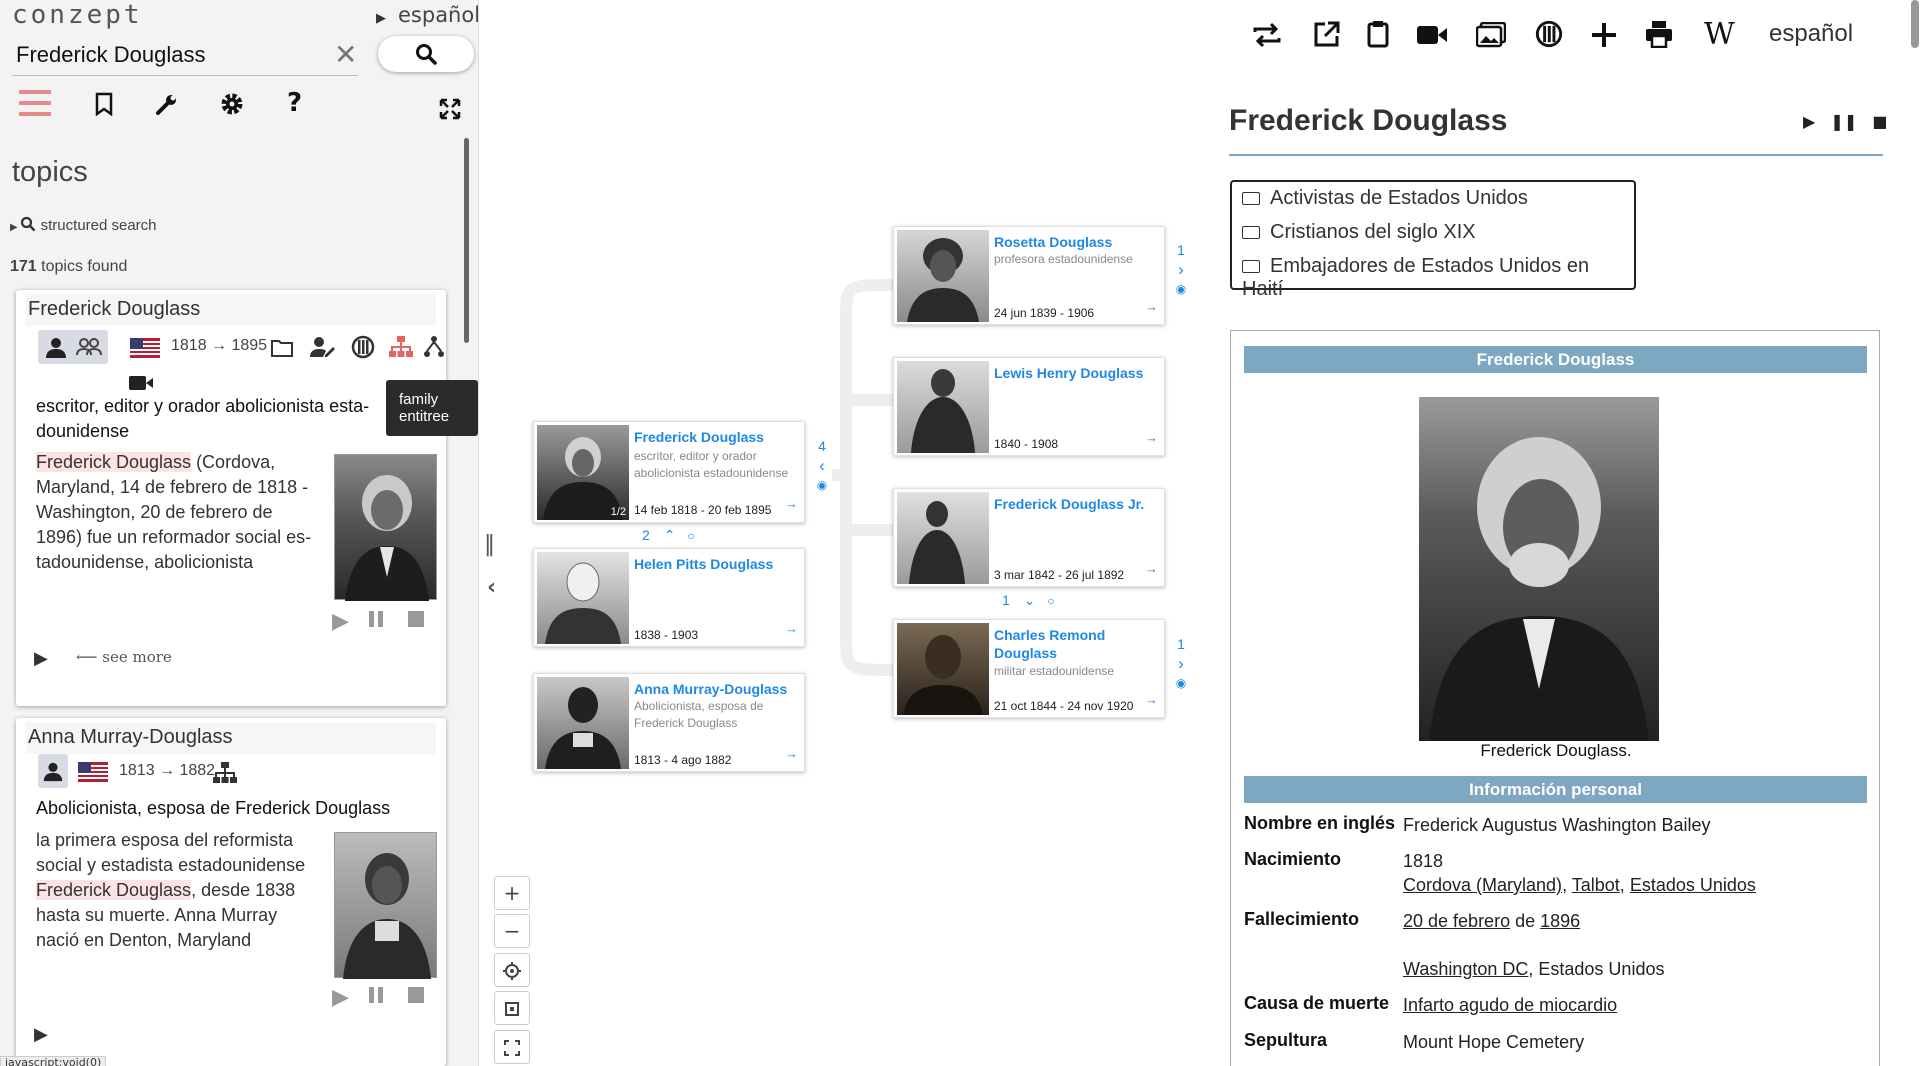  I want to click on node-name: Frederick Douglass, so click(716, 437).